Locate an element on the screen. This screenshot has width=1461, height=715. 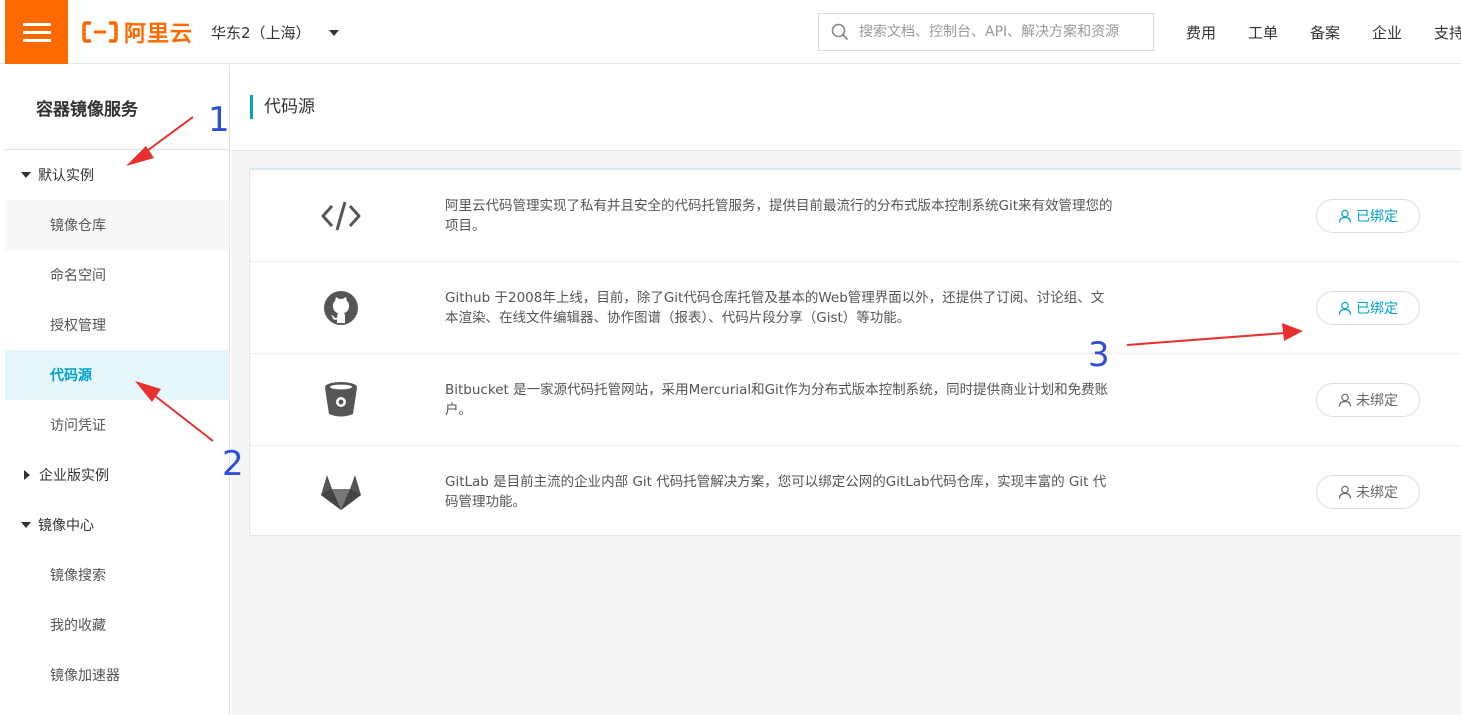
sidebar-item-repositories: 镜像仓库 is located at coordinates (117, 225).